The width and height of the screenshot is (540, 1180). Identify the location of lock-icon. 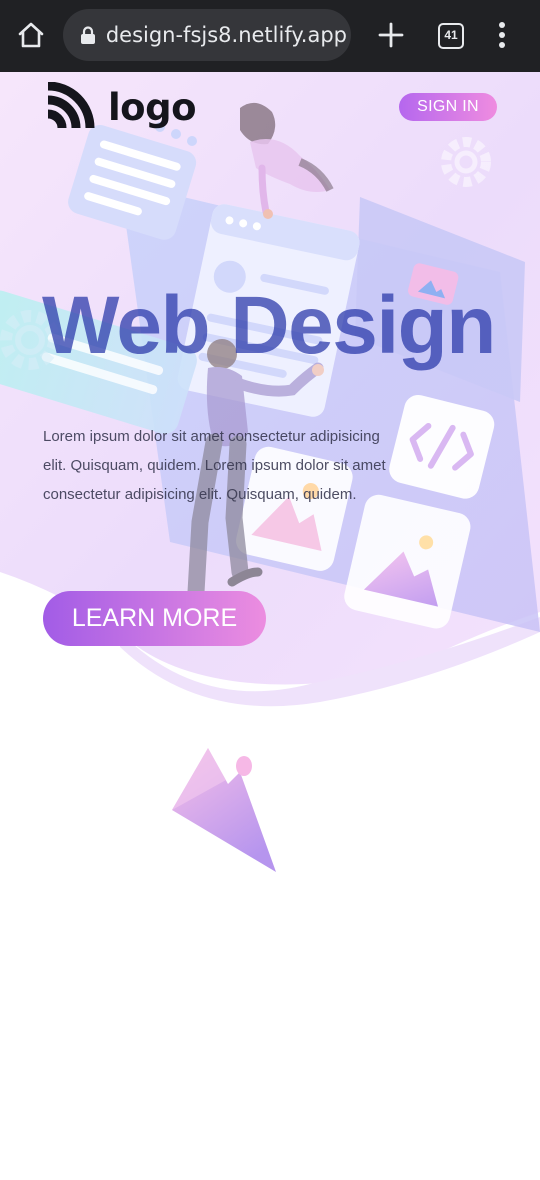
(88, 35).